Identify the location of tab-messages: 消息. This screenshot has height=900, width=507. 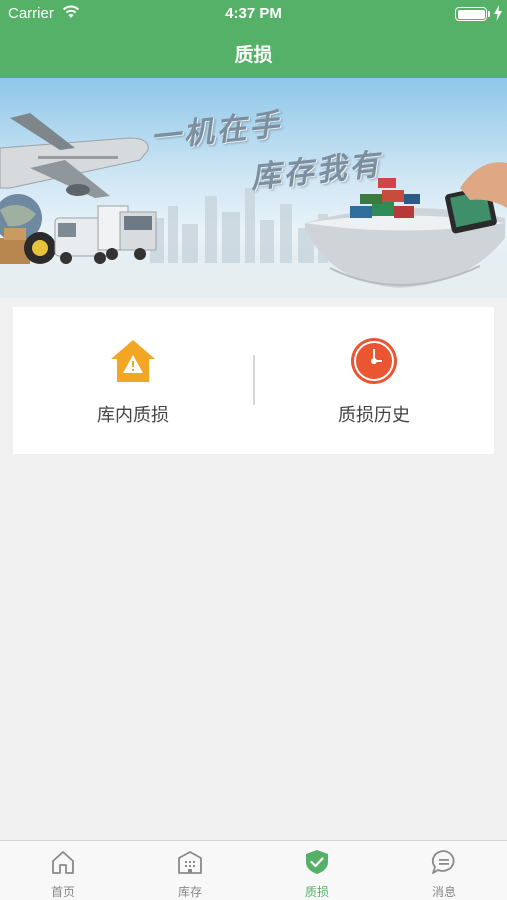
(444, 870).